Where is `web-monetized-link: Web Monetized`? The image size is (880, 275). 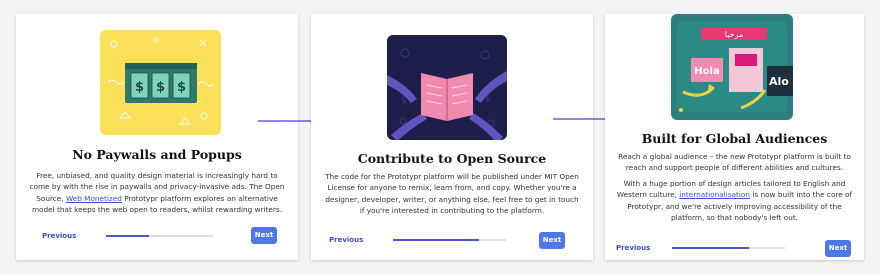 web-monetized-link: Web Monetized is located at coordinates (94, 198).